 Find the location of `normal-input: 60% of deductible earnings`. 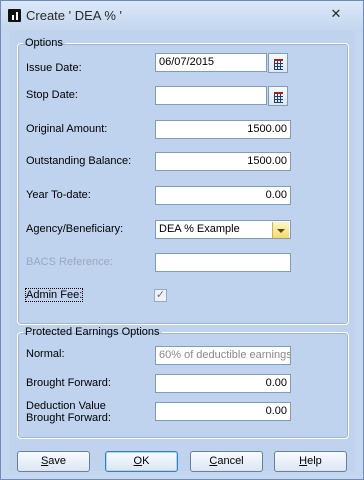

normal-input: 60% of deductible earnings is located at coordinates (223, 355).